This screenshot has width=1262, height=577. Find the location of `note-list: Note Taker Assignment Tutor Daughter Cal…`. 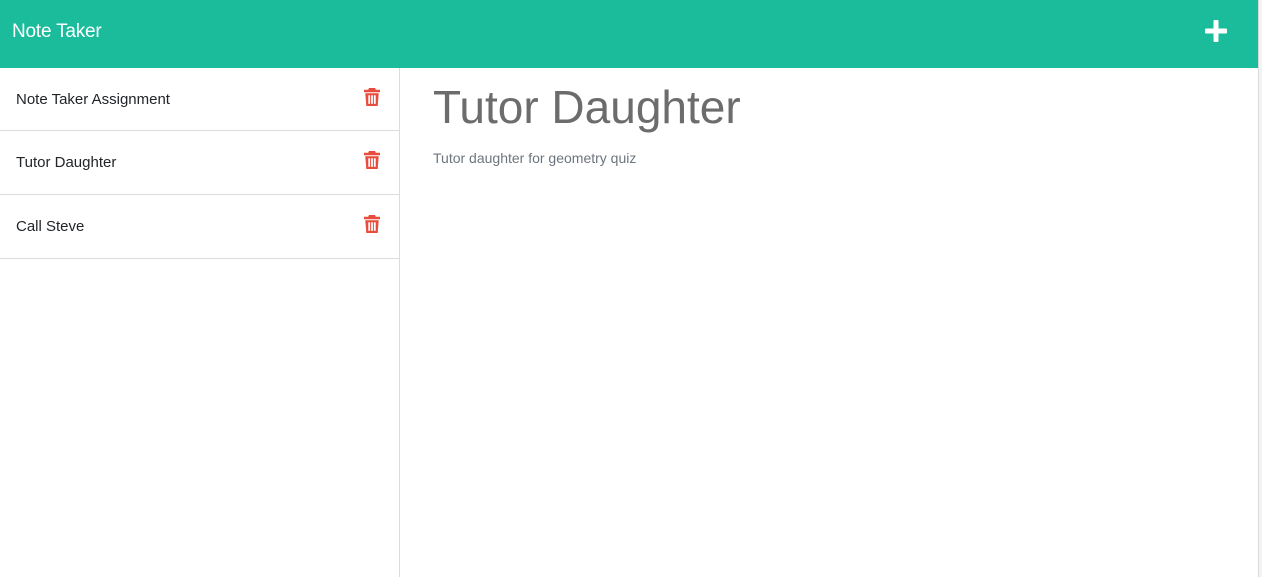

note-list: Note Taker Assignment Tutor Daughter Cal… is located at coordinates (199, 163).